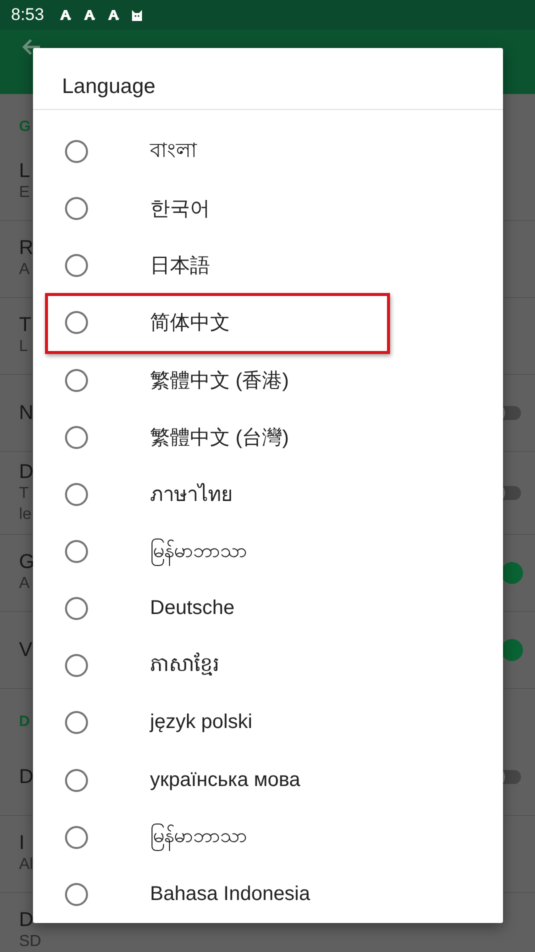 This screenshot has width=535, height=952. I want to click on status-time: 8:53, so click(27, 15).